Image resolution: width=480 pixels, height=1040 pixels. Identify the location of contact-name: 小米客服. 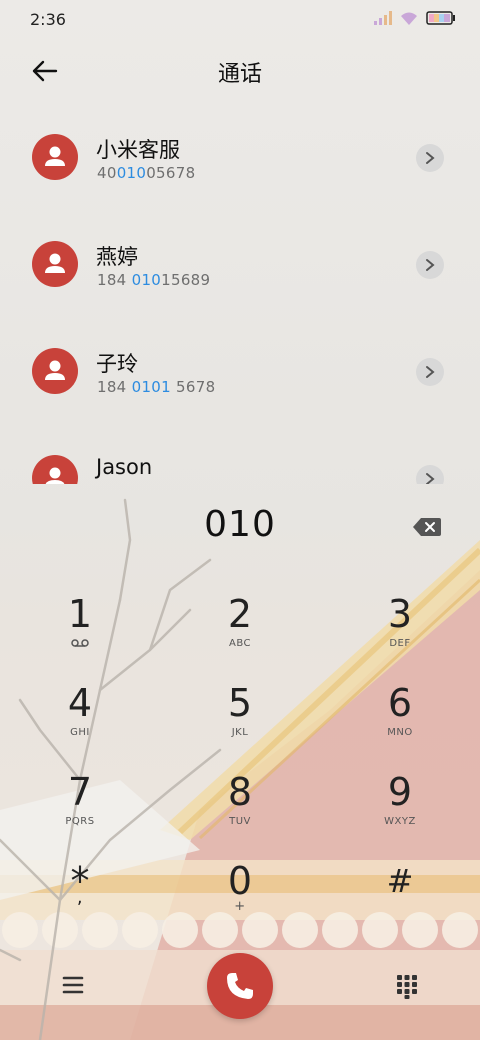
(138, 150).